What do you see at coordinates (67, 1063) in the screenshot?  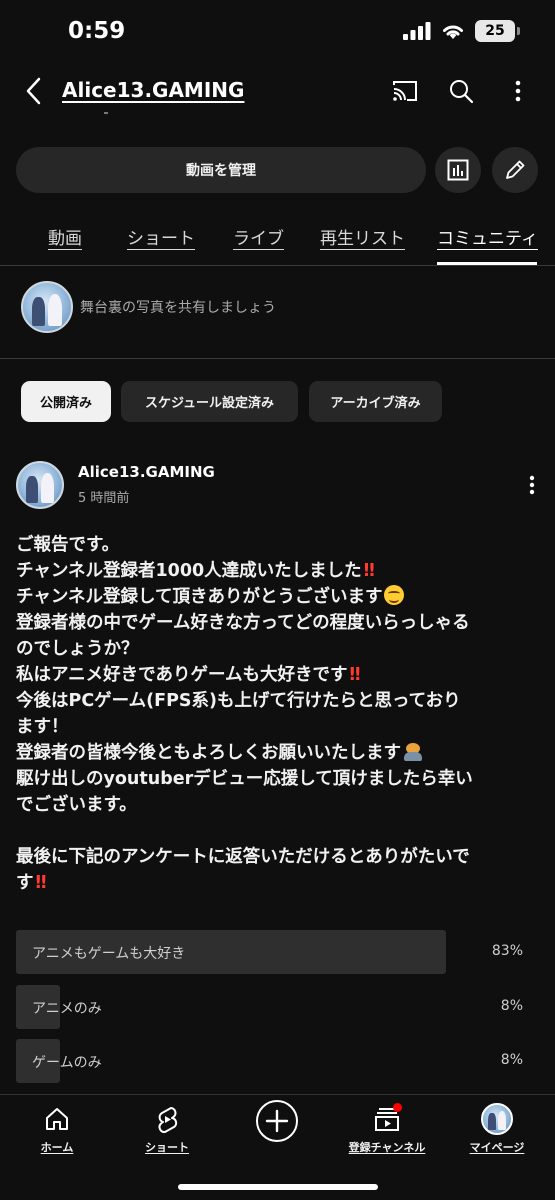 I see `poll-option-label: ゲームのみ` at bounding box center [67, 1063].